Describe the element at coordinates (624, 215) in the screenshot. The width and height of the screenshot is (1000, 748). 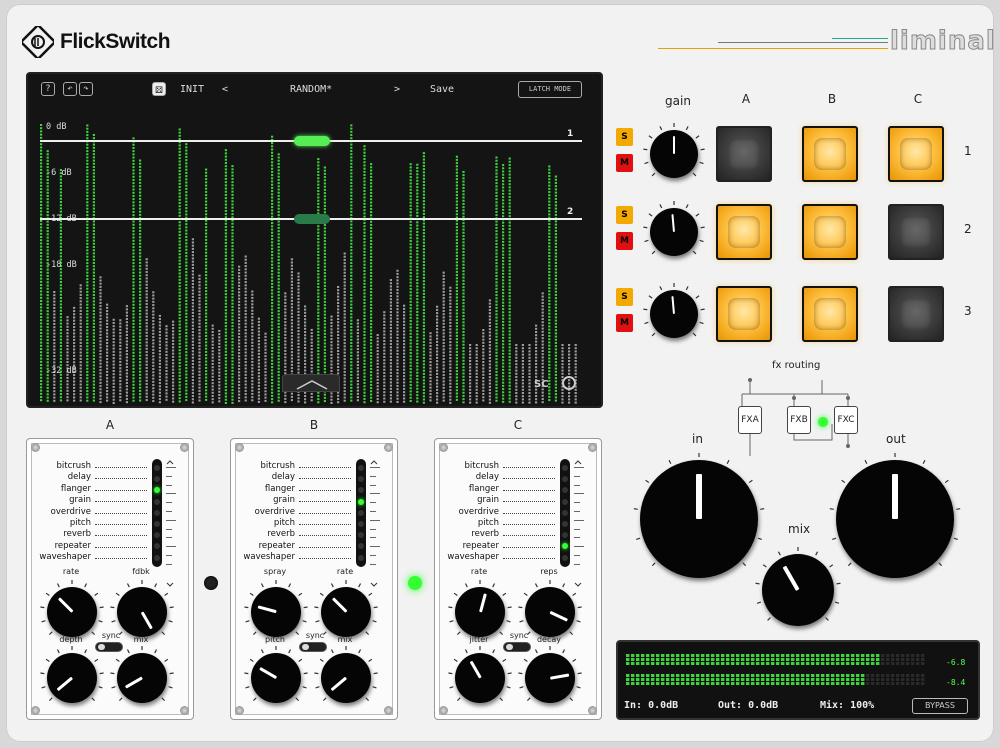
I see `solo-button-2: S` at that location.